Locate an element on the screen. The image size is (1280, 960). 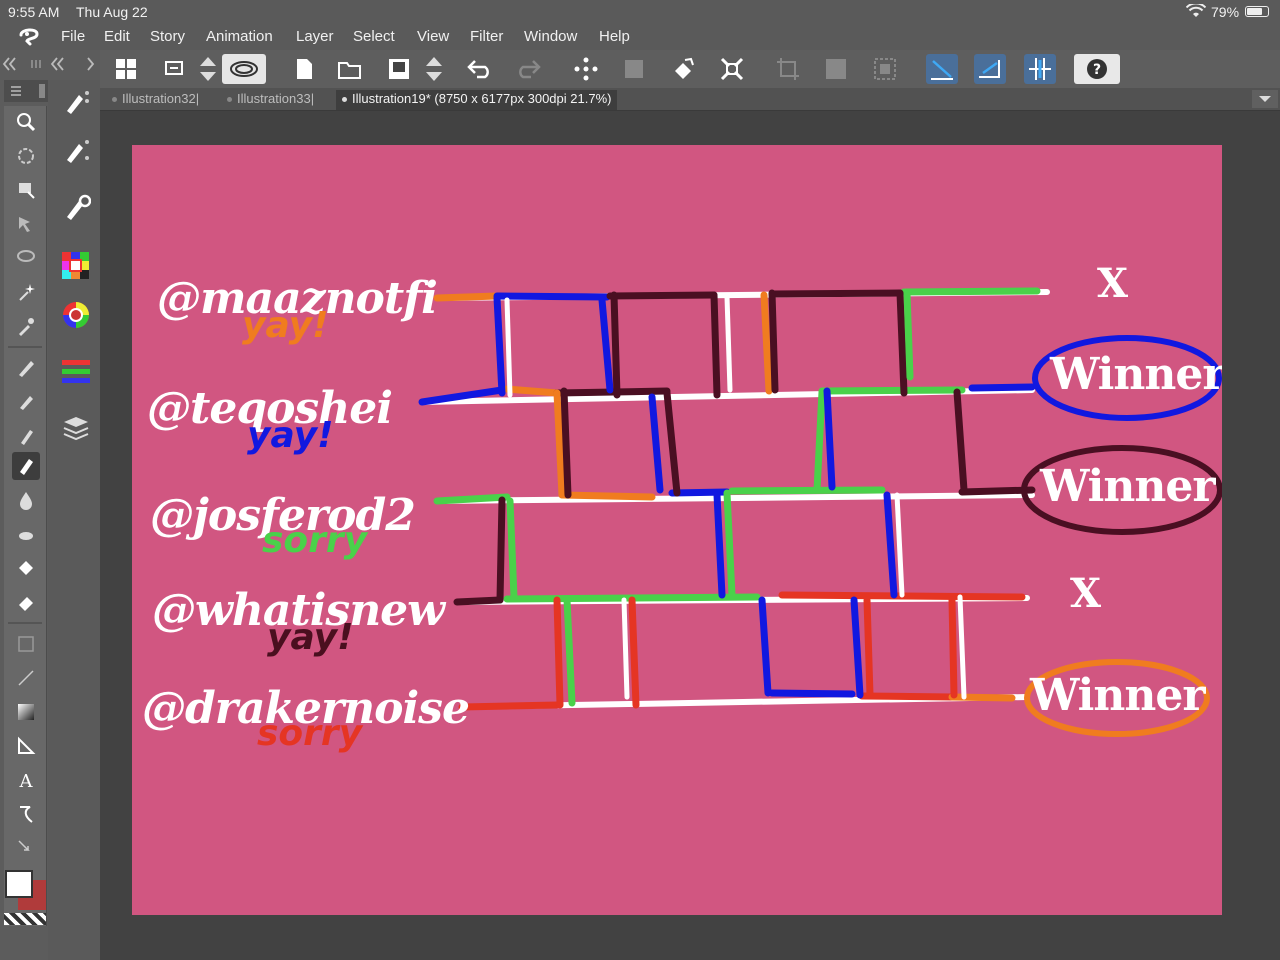
ruler-tool-icon is located at coordinates (26, 746).